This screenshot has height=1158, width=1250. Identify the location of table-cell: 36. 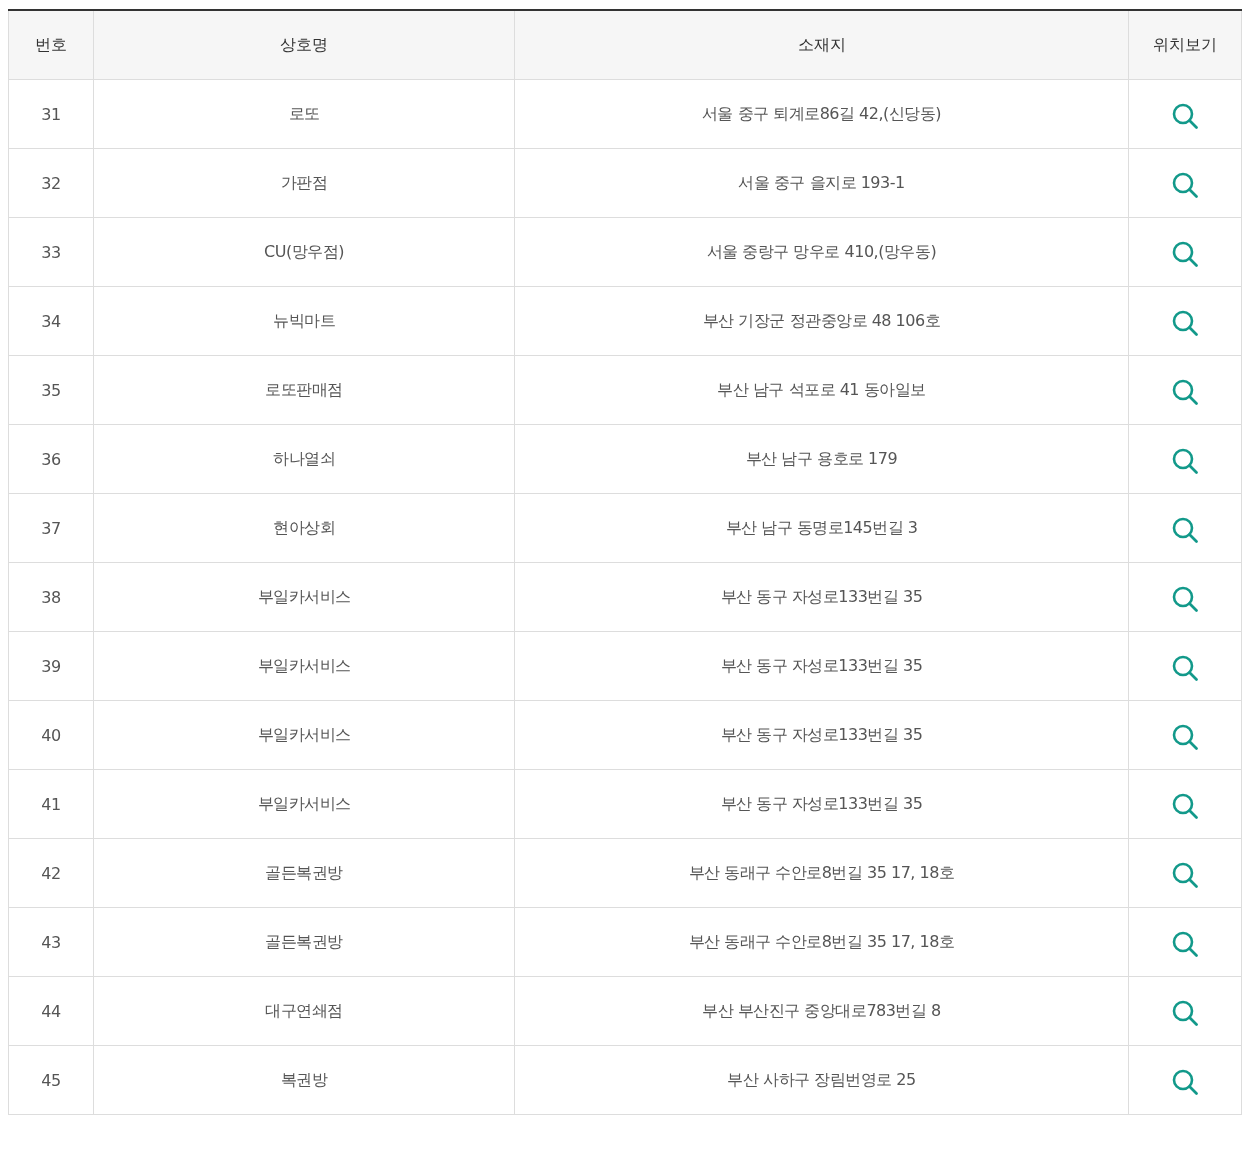
(51, 459).